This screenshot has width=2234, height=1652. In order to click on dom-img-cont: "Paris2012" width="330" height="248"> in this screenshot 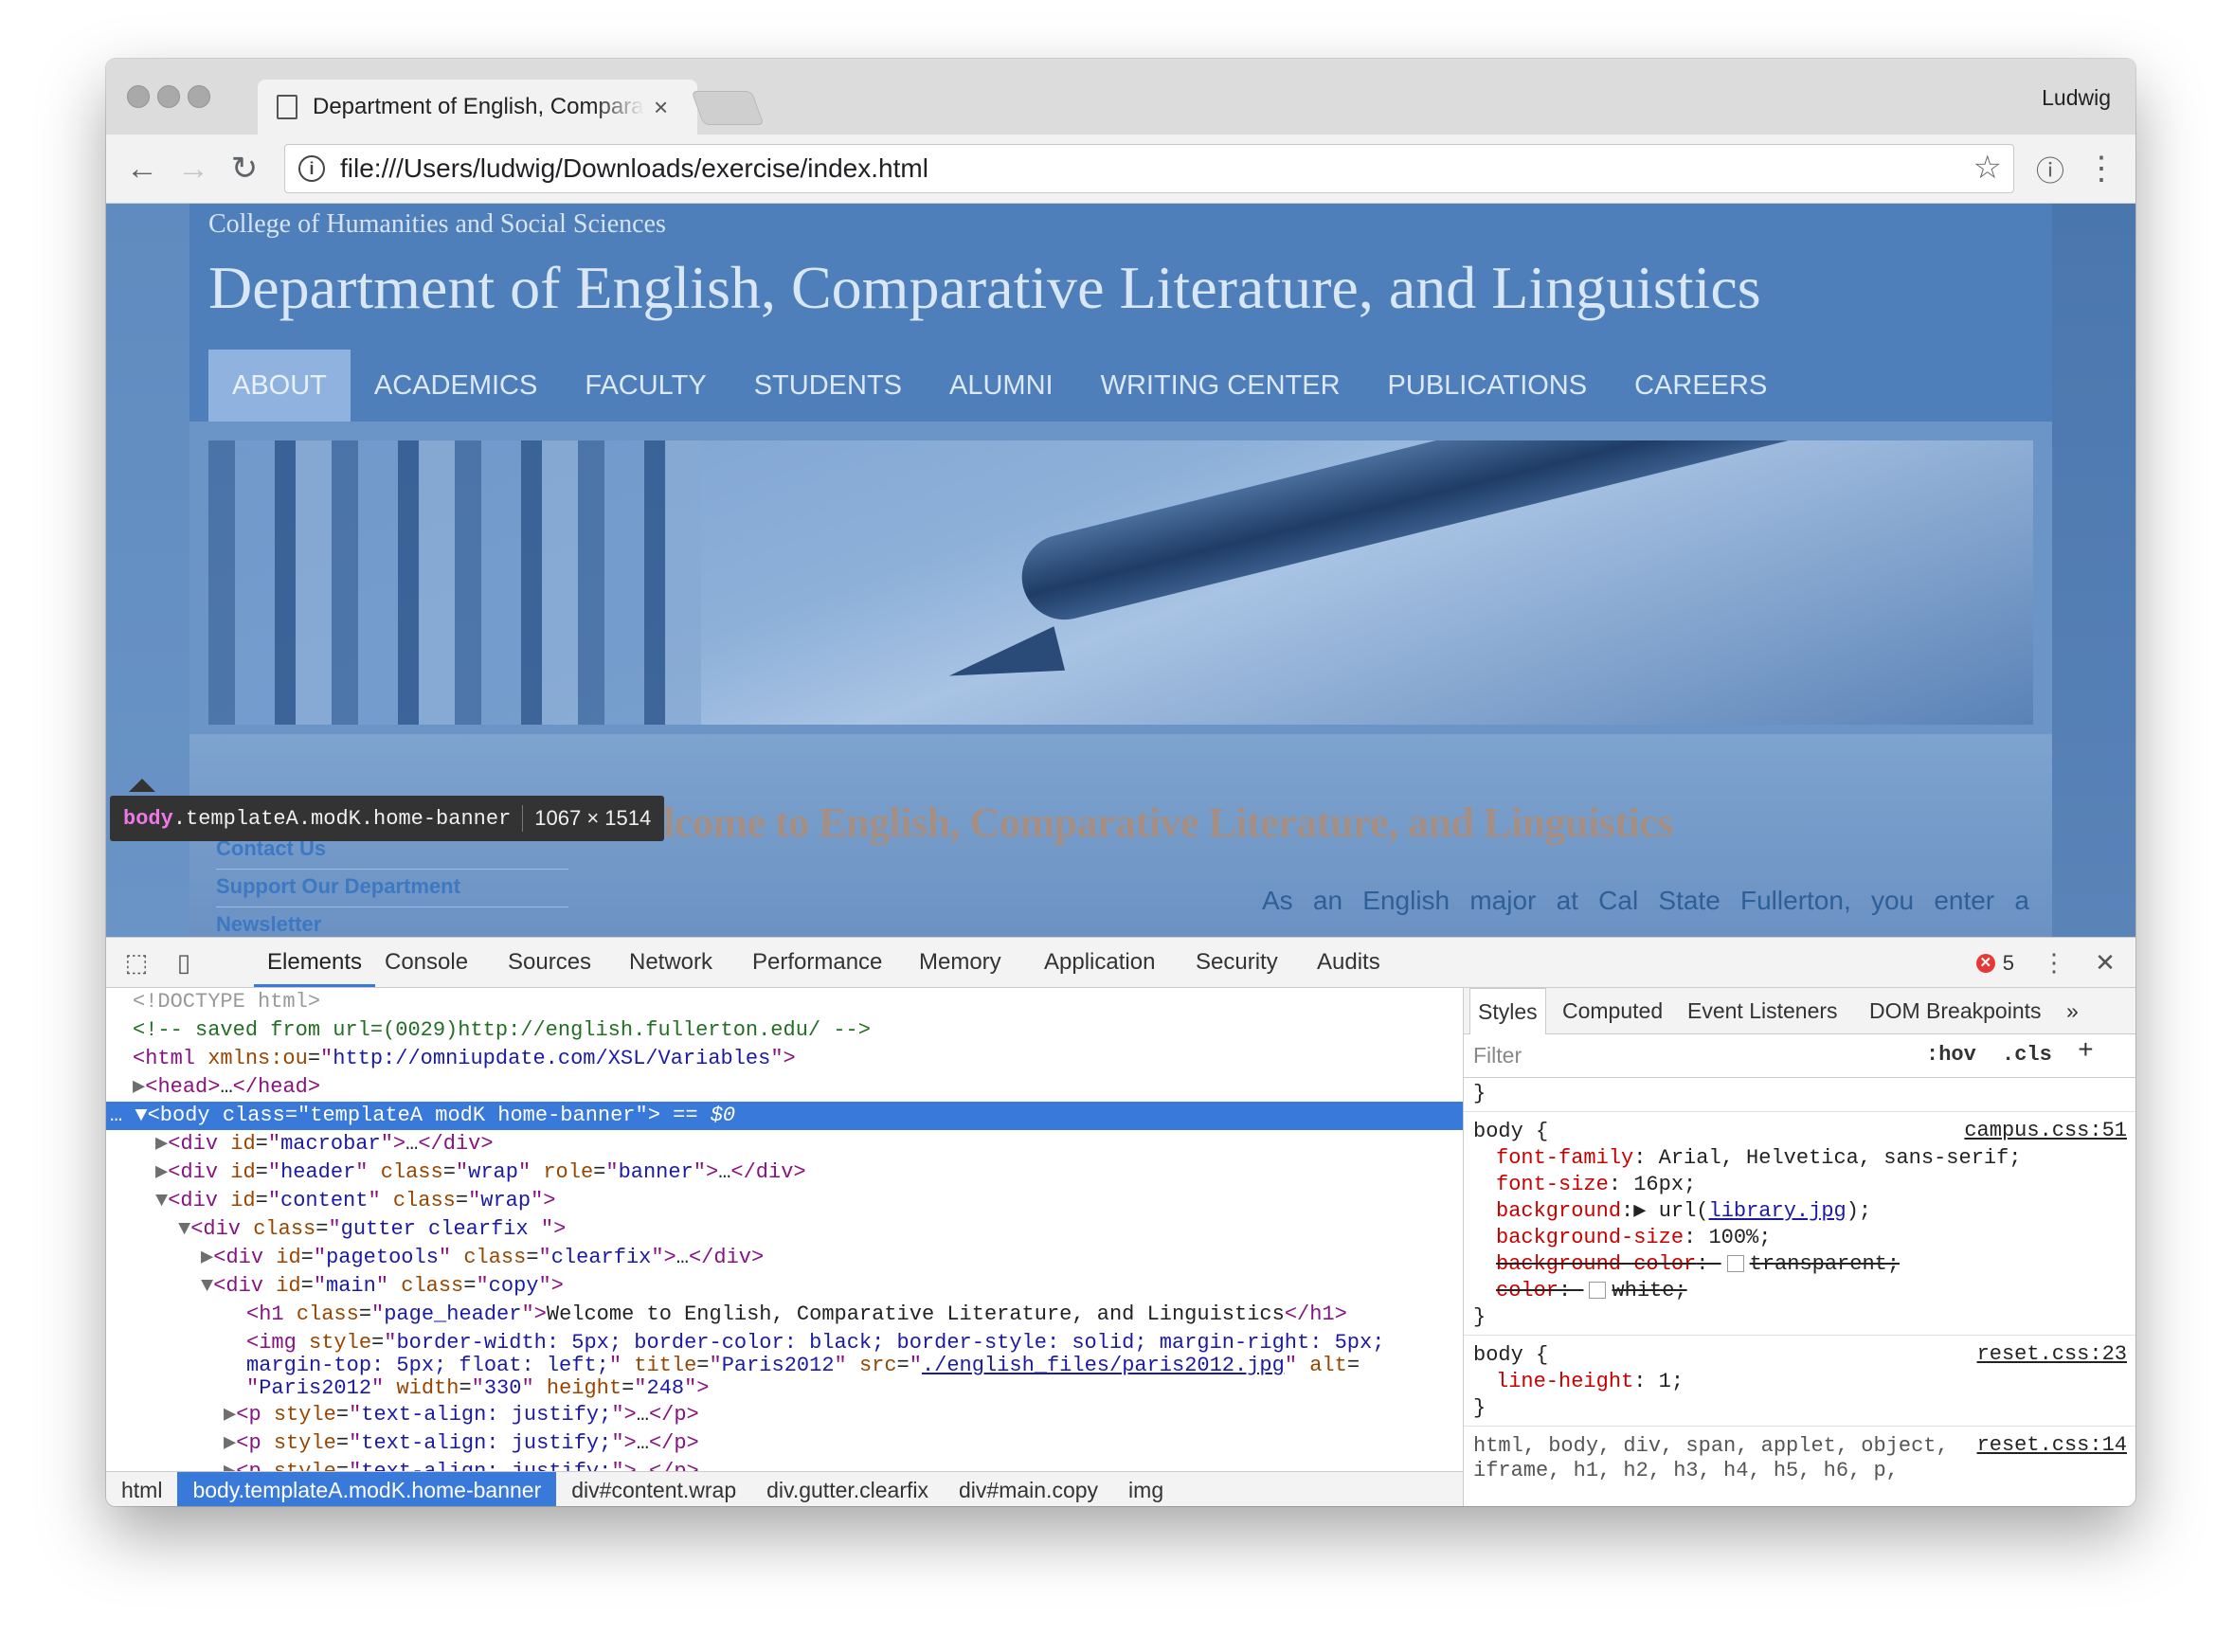, I will do `click(784, 1388)`.